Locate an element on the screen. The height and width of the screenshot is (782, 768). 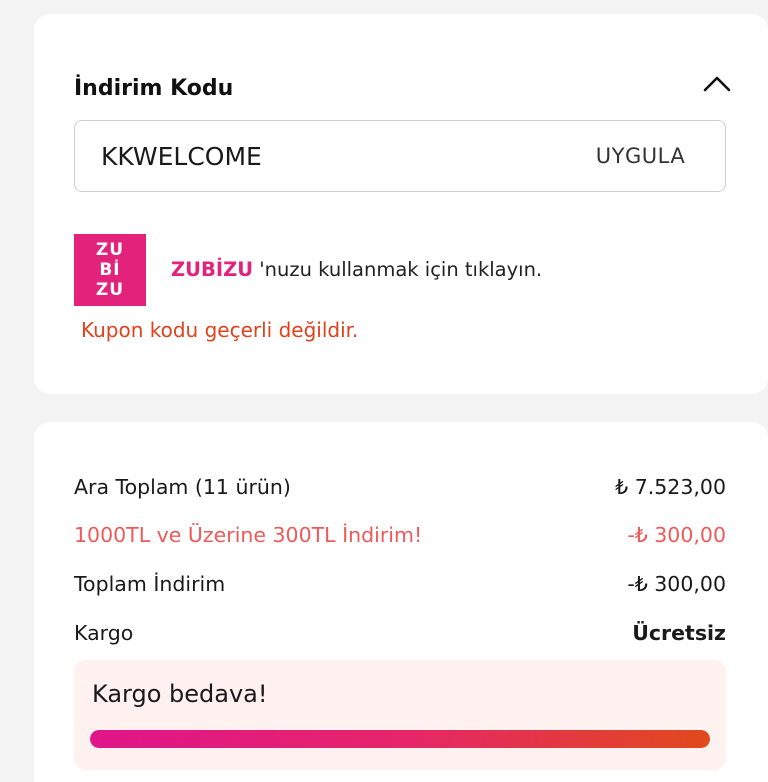
coupon-error-message: Kupon kodu geçerli değildir. is located at coordinates (220, 330).